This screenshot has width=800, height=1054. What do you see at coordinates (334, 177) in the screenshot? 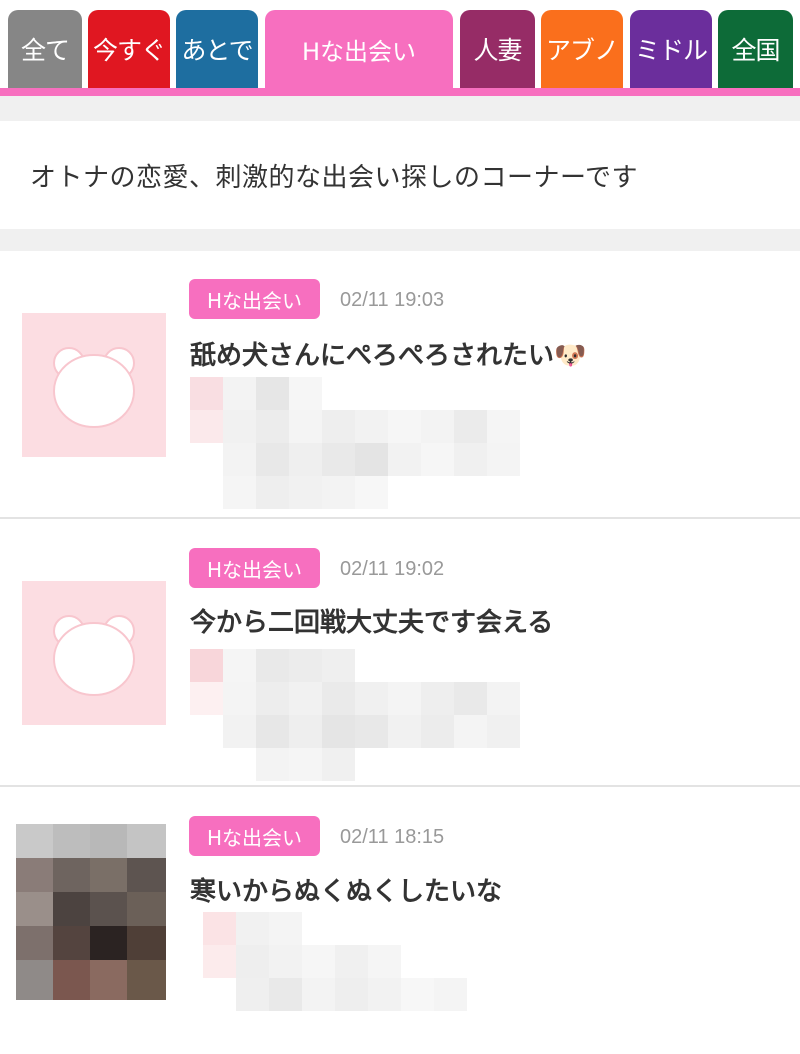
I see `intro-text: オトナの恋愛、刺激的な出会い探しのコーナーです` at bounding box center [334, 177].